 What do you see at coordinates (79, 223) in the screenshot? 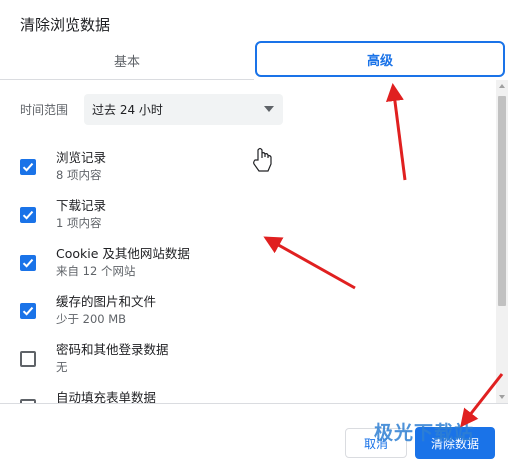
I see `item-subtitle: 1 项内容` at bounding box center [79, 223].